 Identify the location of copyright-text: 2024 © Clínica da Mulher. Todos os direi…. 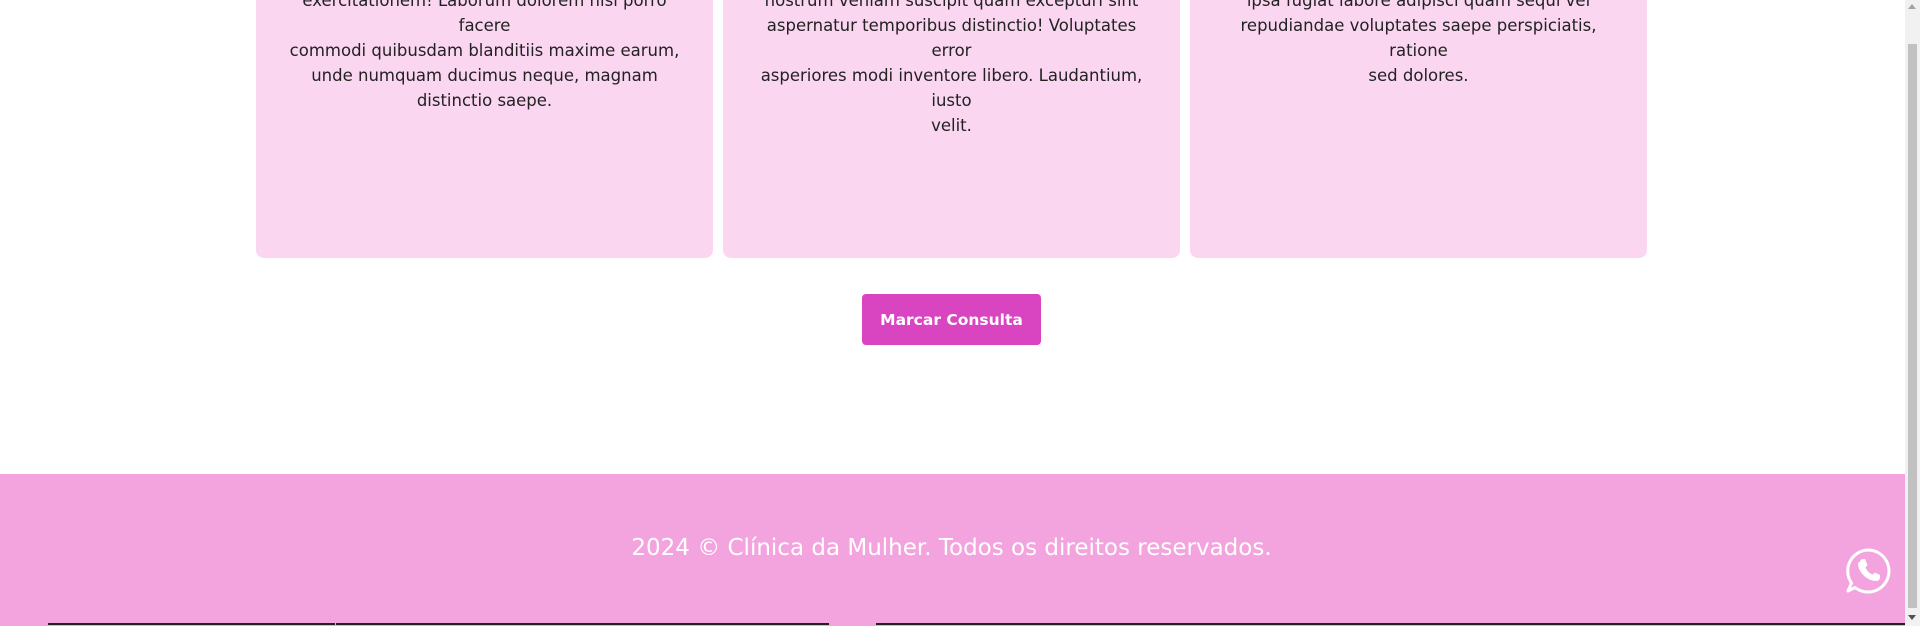
(951, 548).